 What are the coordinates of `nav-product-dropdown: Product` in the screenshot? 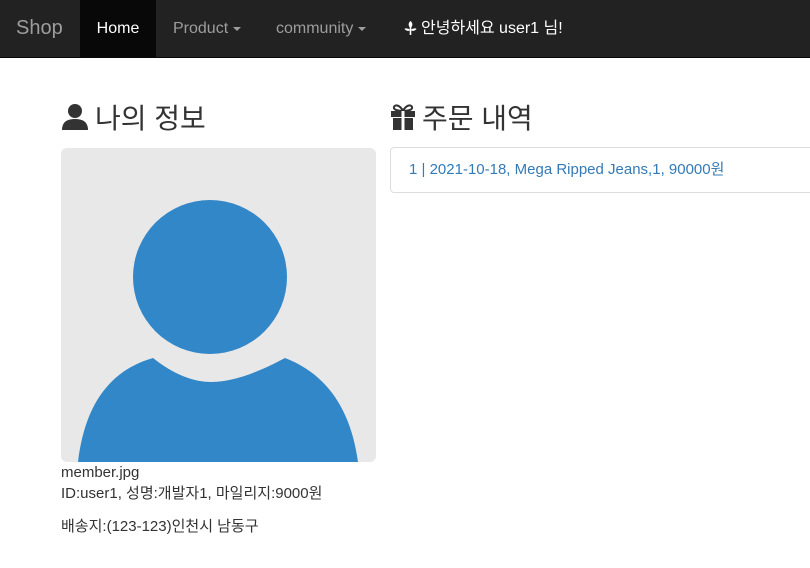 It's located at (207, 28).